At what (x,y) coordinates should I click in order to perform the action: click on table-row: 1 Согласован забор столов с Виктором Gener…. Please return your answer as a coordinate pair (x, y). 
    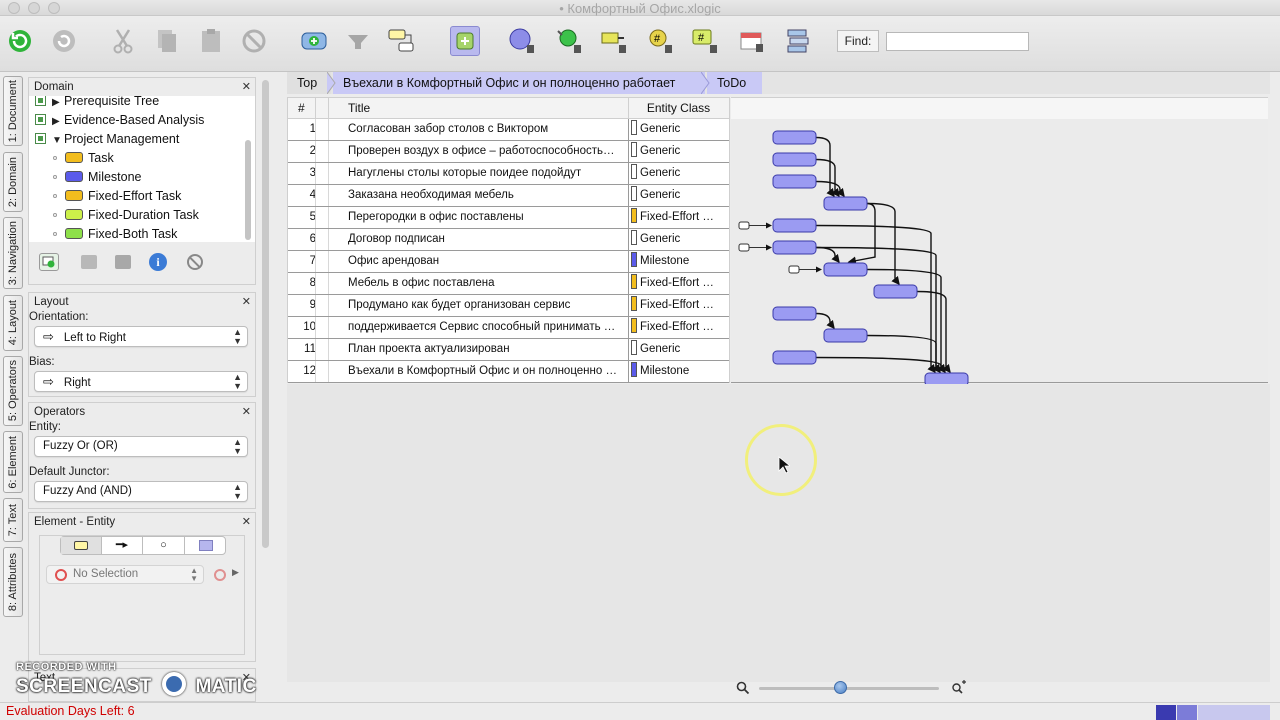
    Looking at the image, I should click on (508, 130).